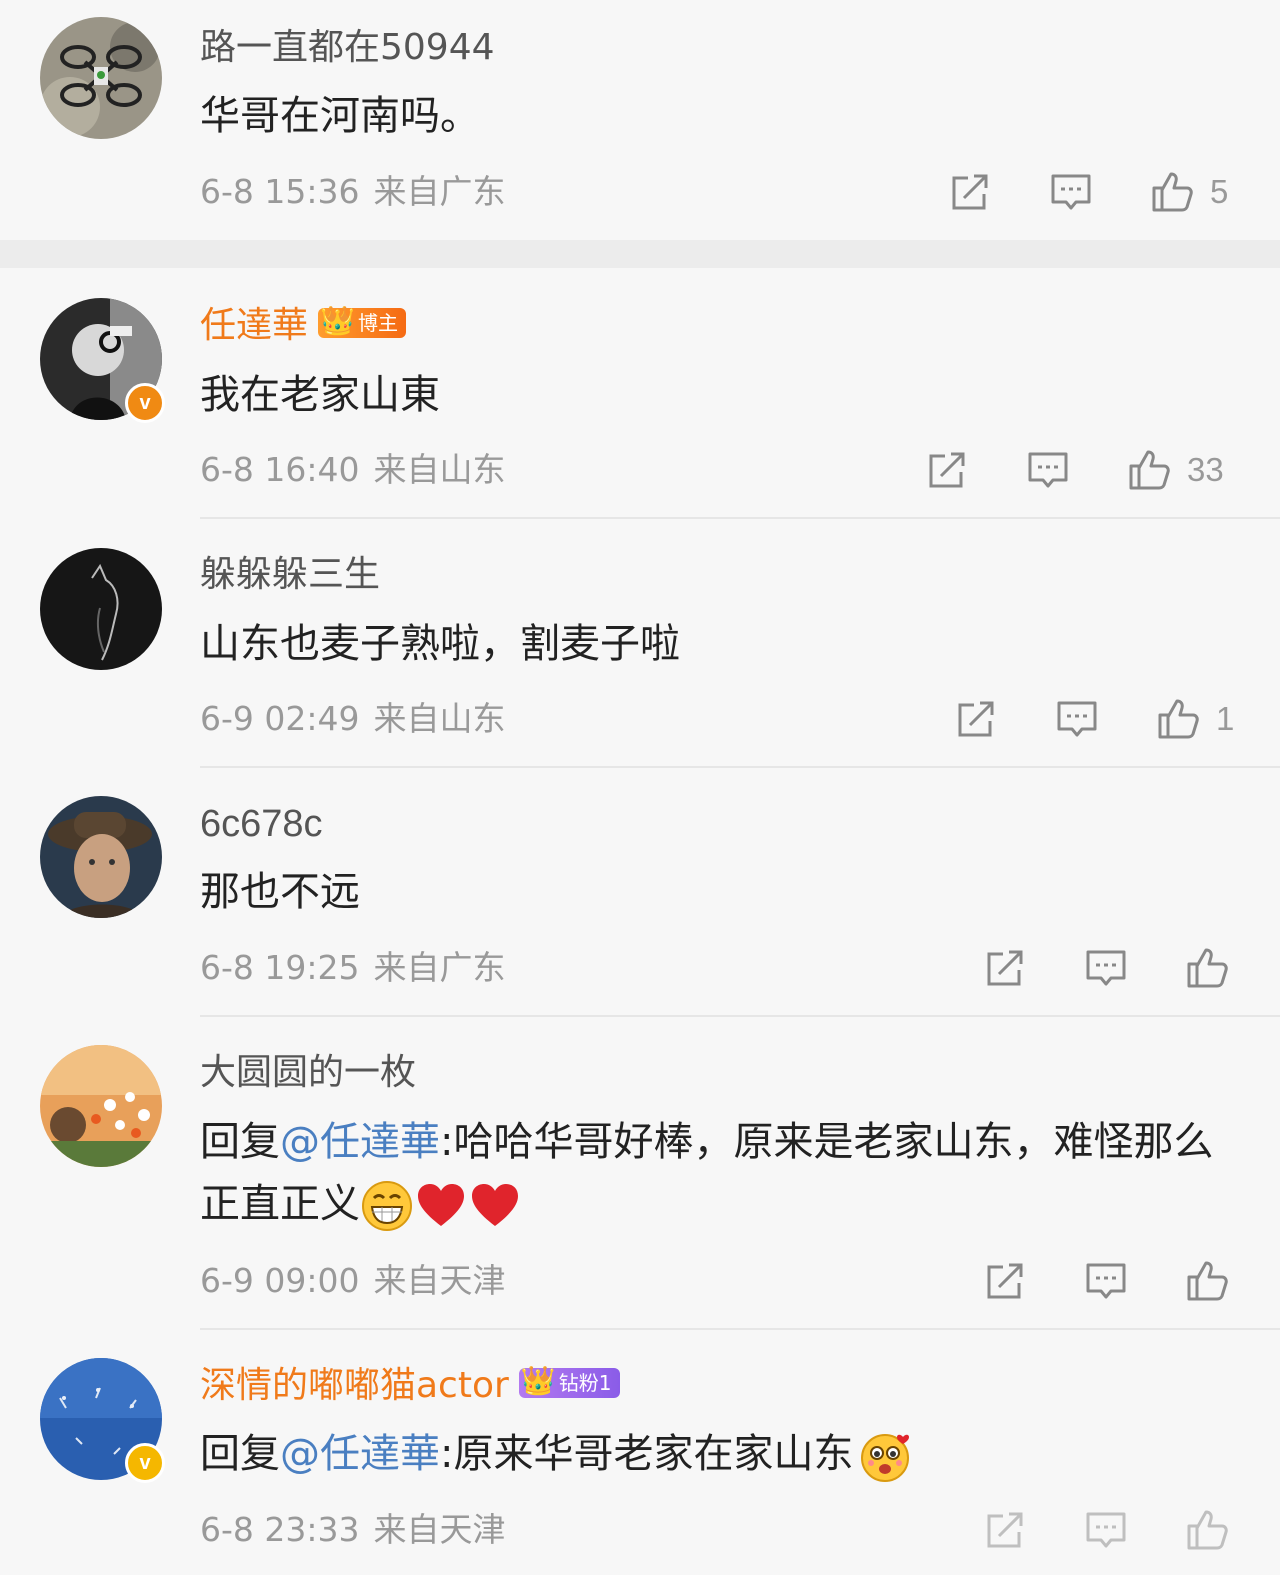 The image size is (1280, 1575). I want to click on comment-meta: 6-9 09:00 来自天津, so click(360, 1281).